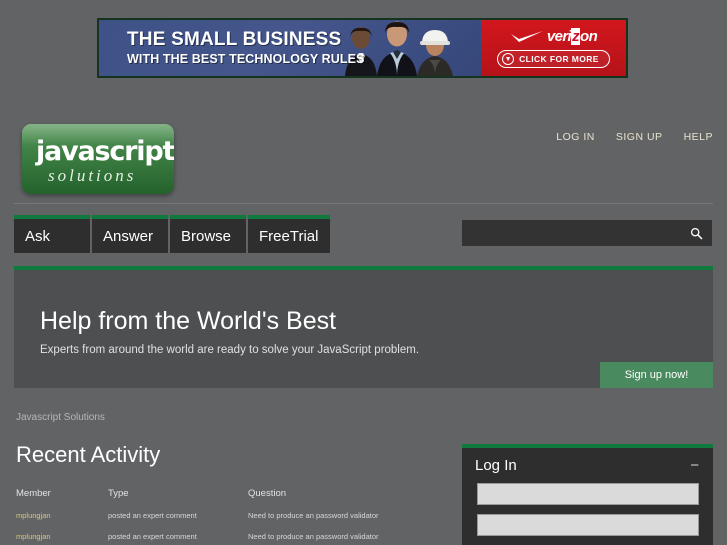 The height and width of the screenshot is (545, 727). I want to click on logo-primary-text: javascript, so click(105, 151).